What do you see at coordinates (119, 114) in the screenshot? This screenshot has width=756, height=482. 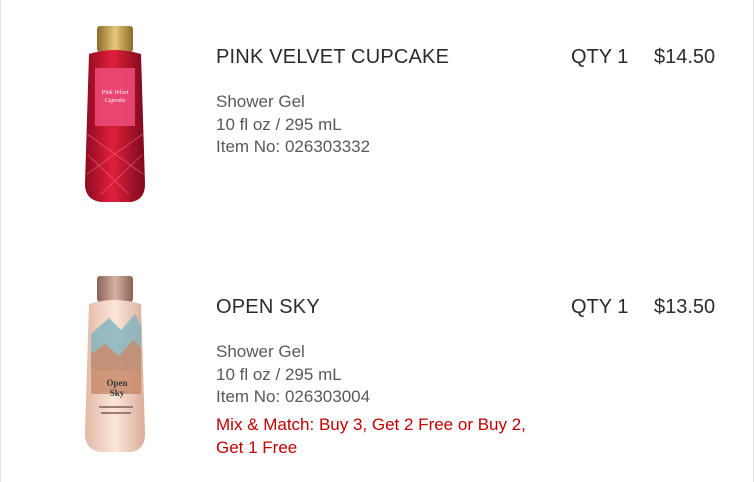 I see `product-image: Pink Velvet Cupcake` at bounding box center [119, 114].